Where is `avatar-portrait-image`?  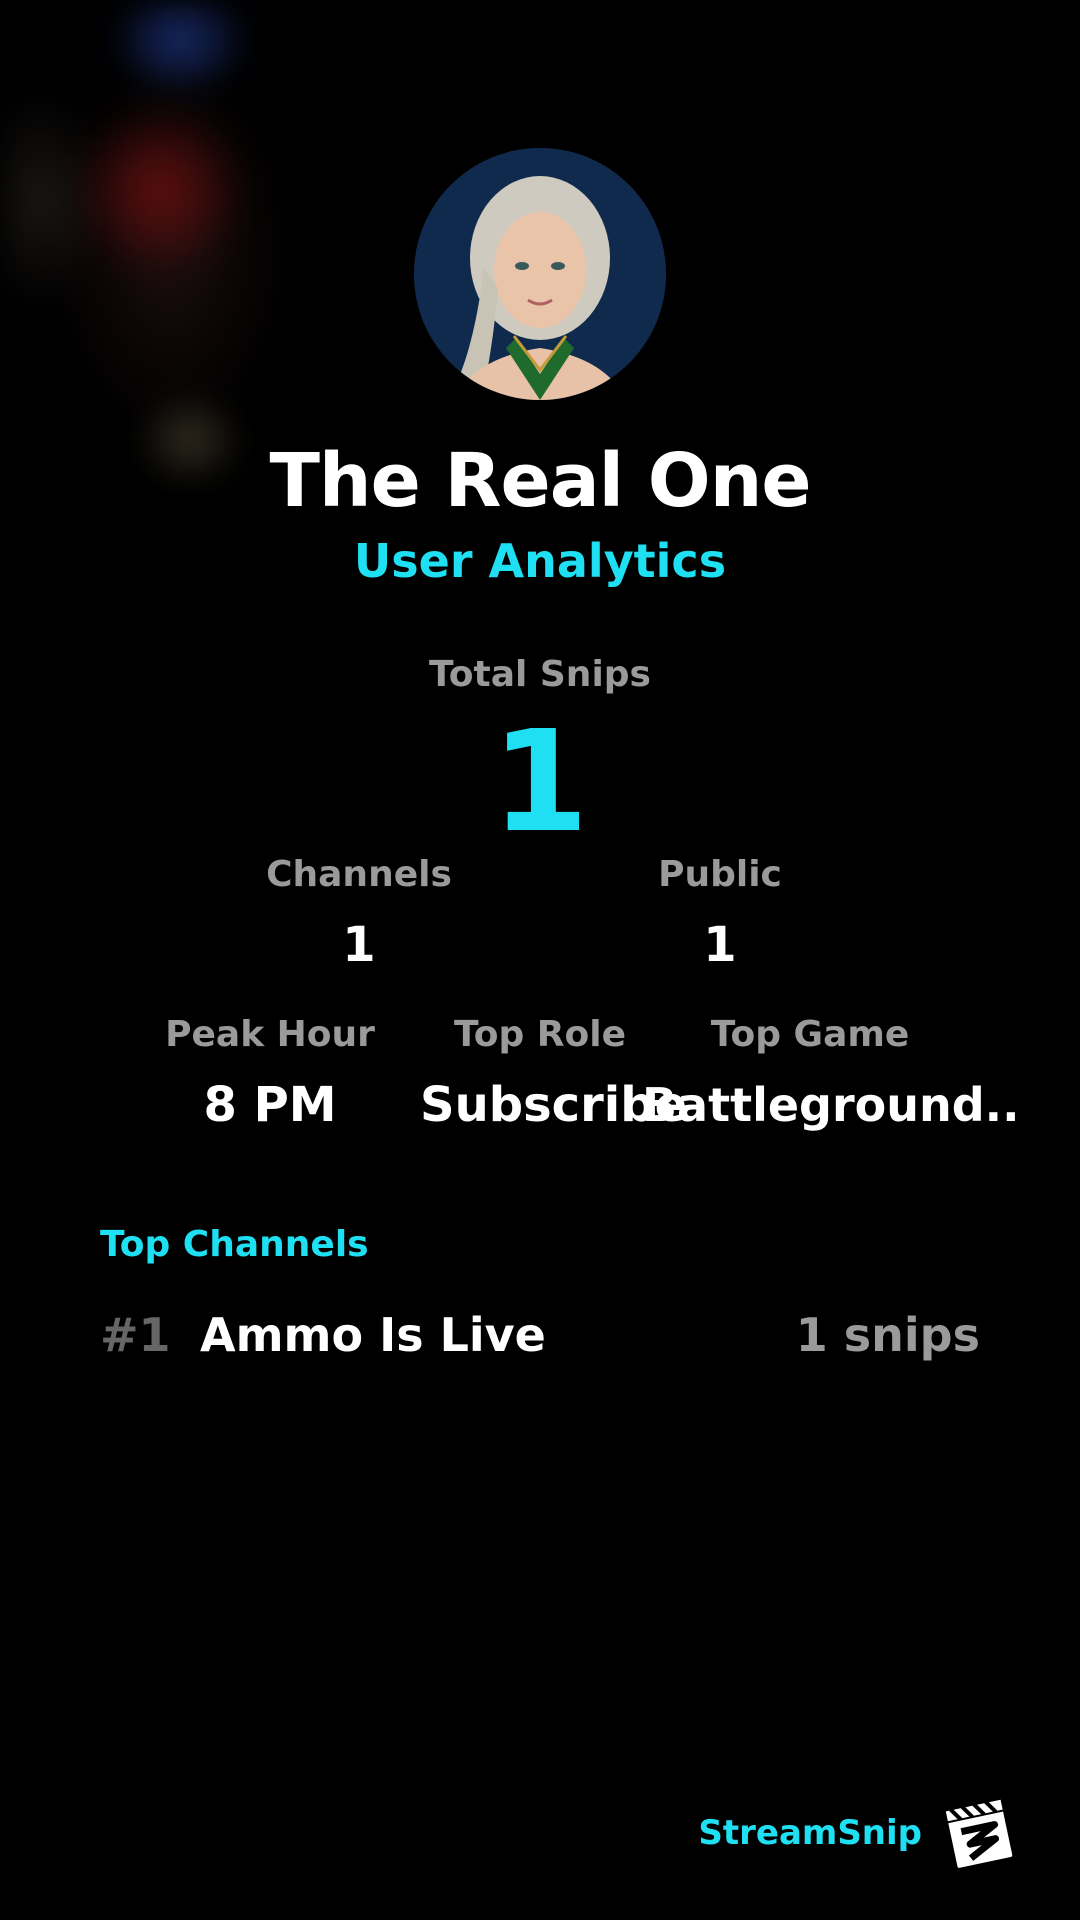
avatar-portrait-image is located at coordinates (540, 274).